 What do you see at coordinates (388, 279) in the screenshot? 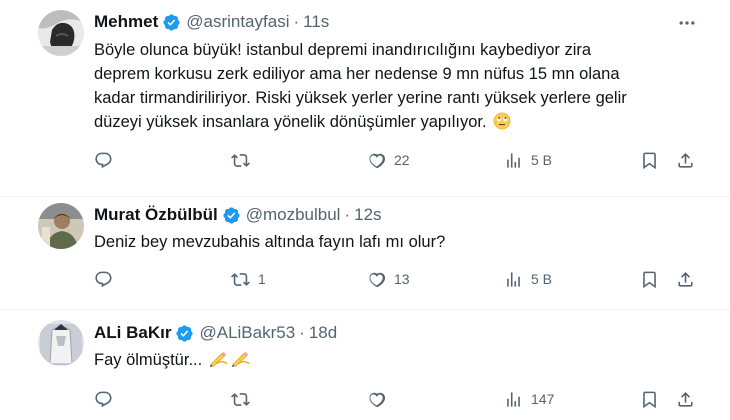
I see `like-button: 13` at bounding box center [388, 279].